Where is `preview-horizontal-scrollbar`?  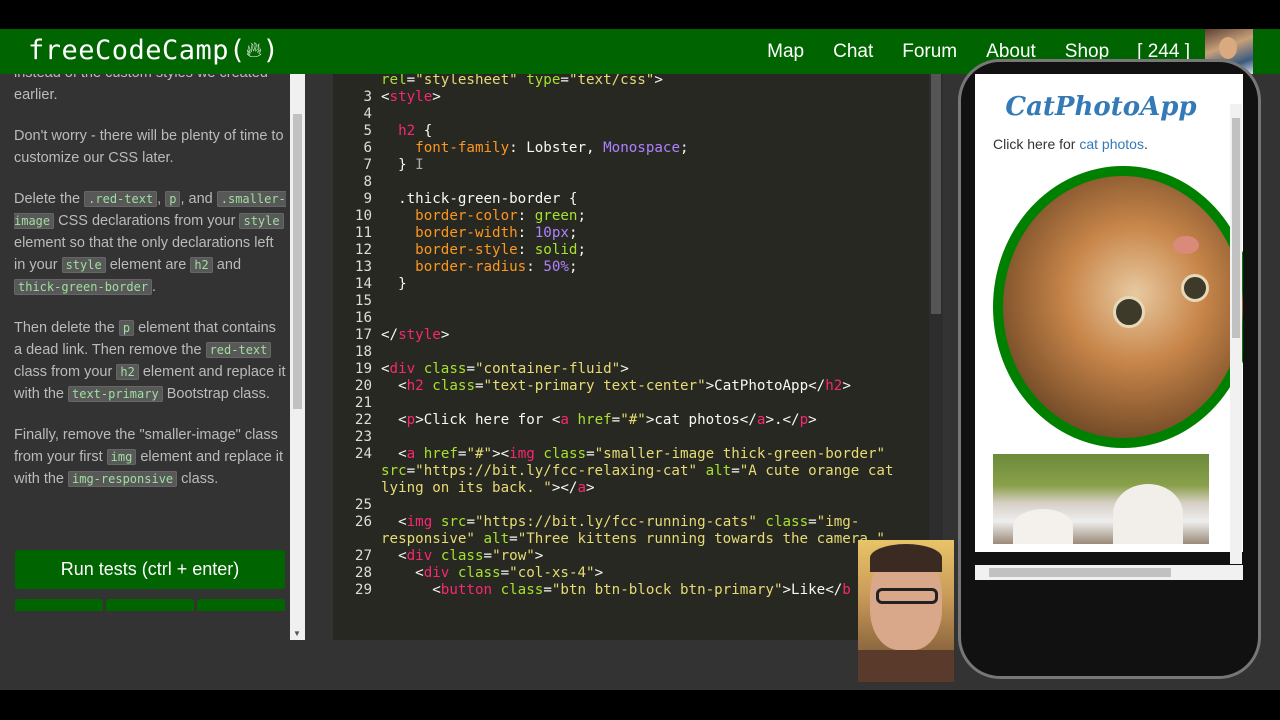 preview-horizontal-scrollbar is located at coordinates (1109, 572).